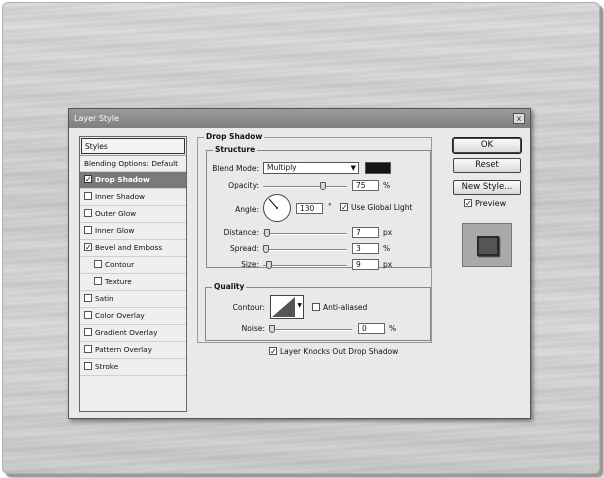  What do you see at coordinates (305, 234) in the screenshot?
I see `distance-slider` at bounding box center [305, 234].